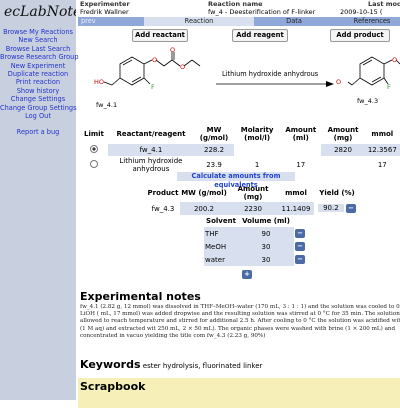  What do you see at coordinates (199, 21) in the screenshot?
I see `tab-reaction: Reaction` at bounding box center [199, 21].